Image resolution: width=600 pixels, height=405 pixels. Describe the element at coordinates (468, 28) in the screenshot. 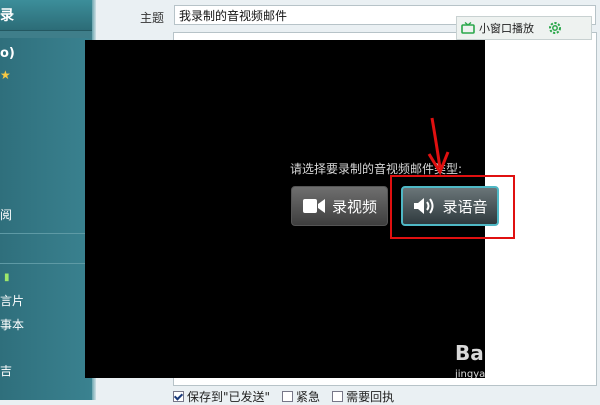

I see `tv-icon` at that location.